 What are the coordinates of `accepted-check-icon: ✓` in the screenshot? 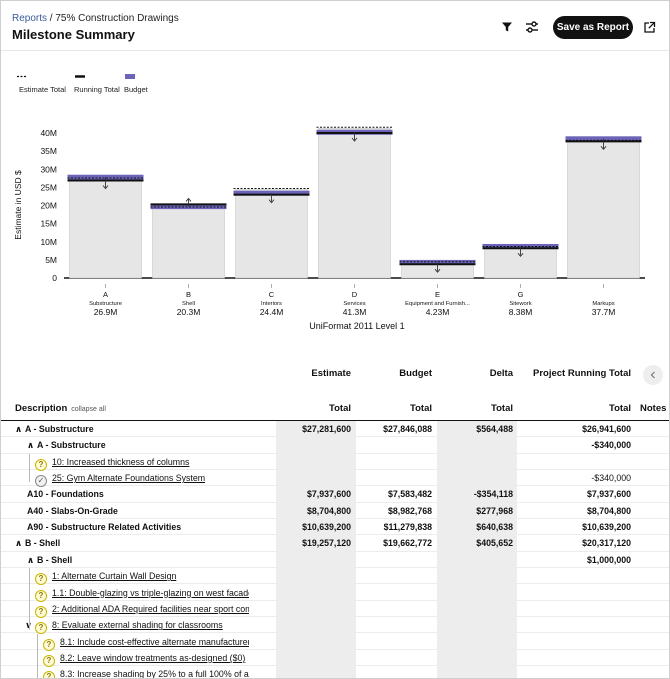 It's located at (41, 481).